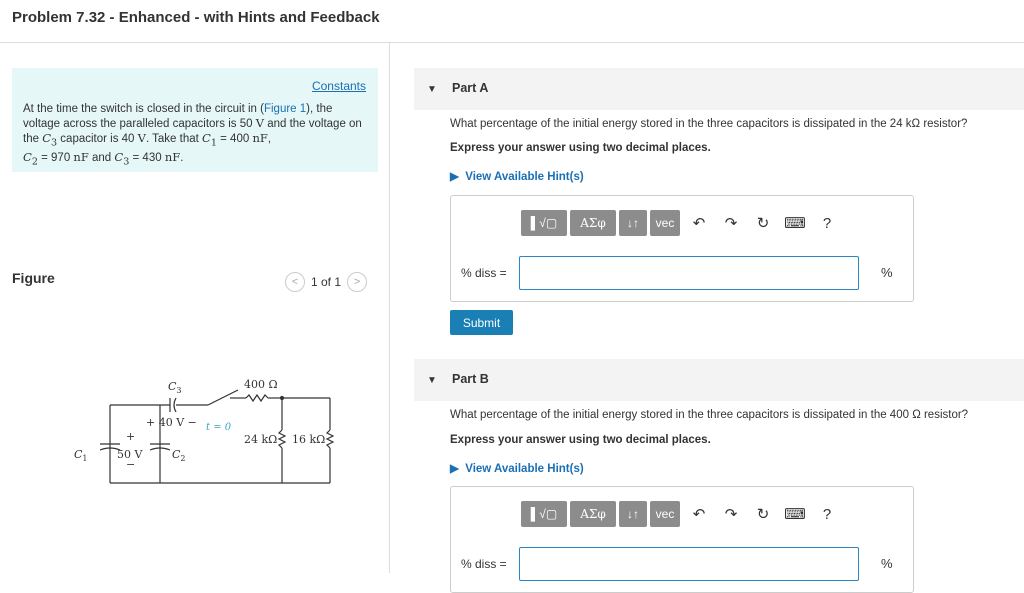 This screenshot has width=1024, height=593. Describe the element at coordinates (101, 158) in the screenshot. I see `intro-text: and` at that location.